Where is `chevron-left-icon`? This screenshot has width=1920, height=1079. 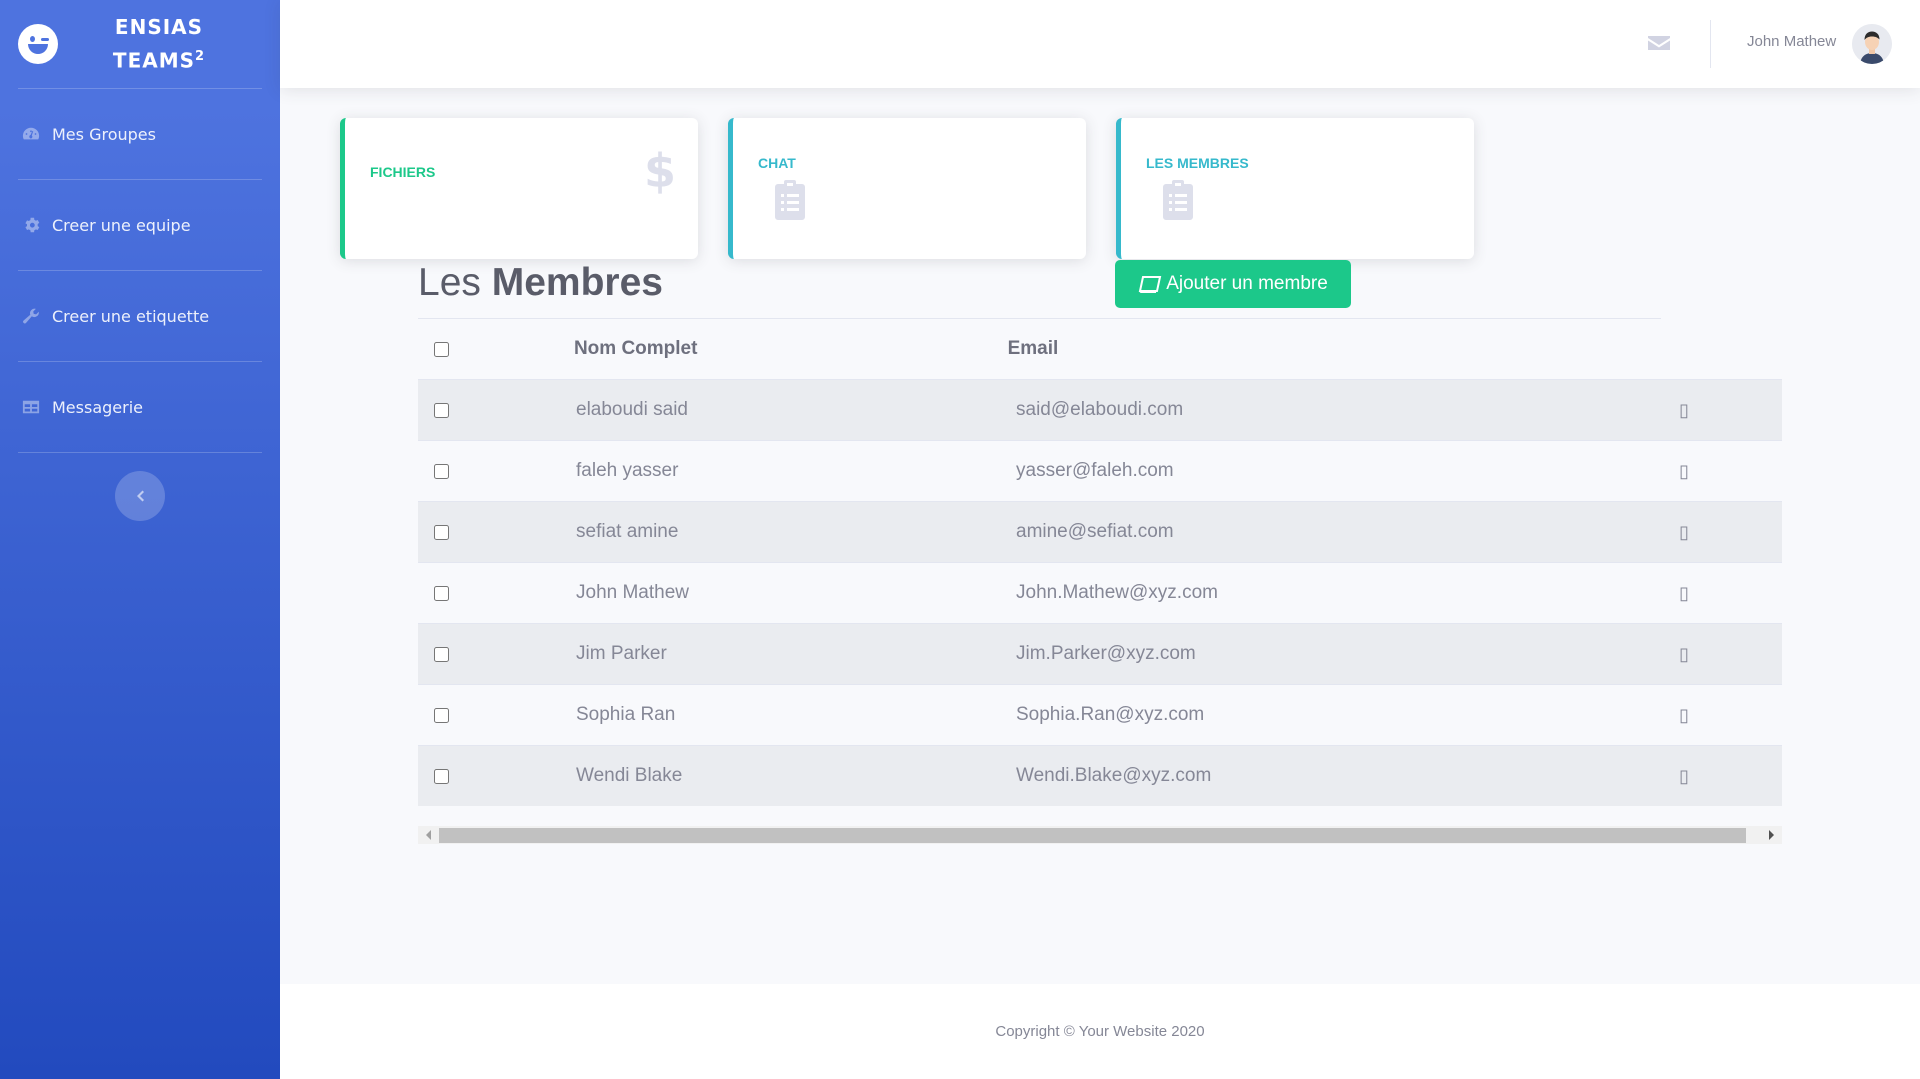
chevron-left-icon is located at coordinates (140, 496).